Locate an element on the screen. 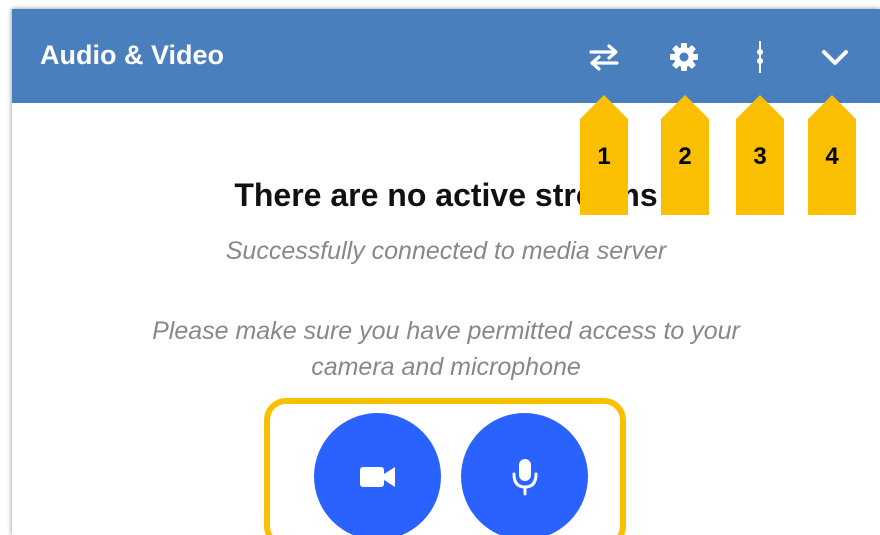 The height and width of the screenshot is (535, 880). callout-marker: 4 is located at coordinates (832, 155).